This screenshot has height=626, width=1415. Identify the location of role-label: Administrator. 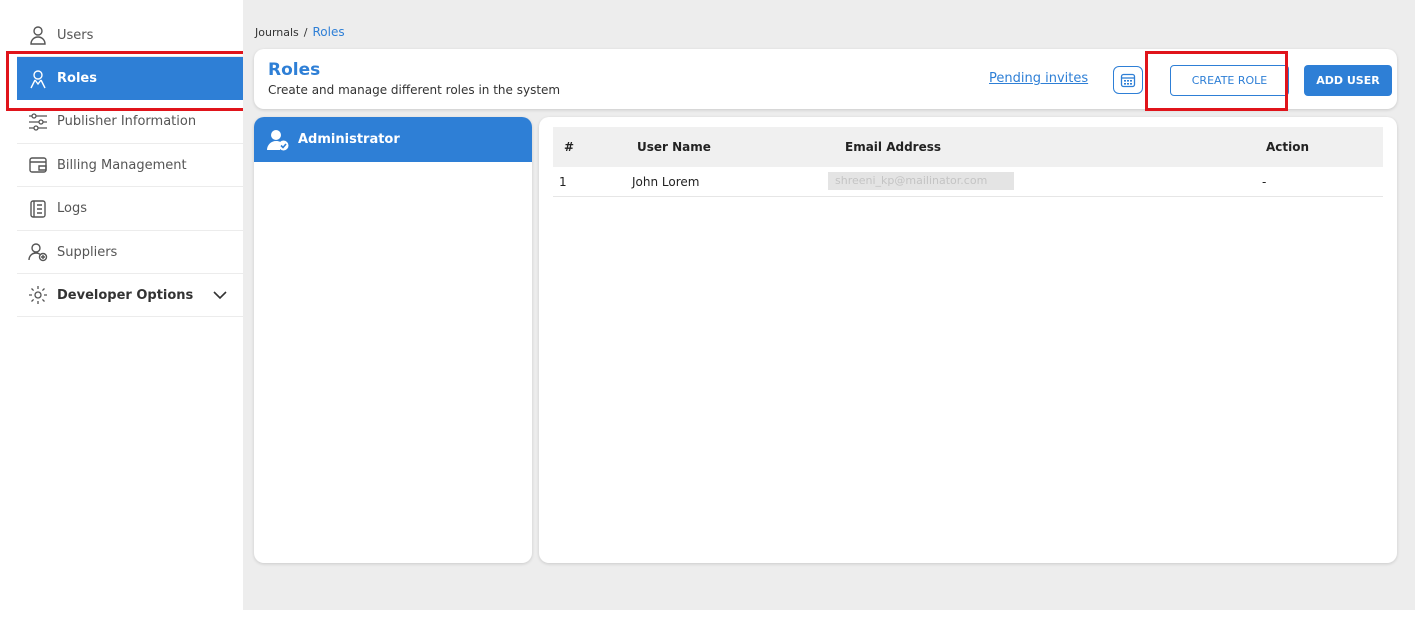
(349, 139).